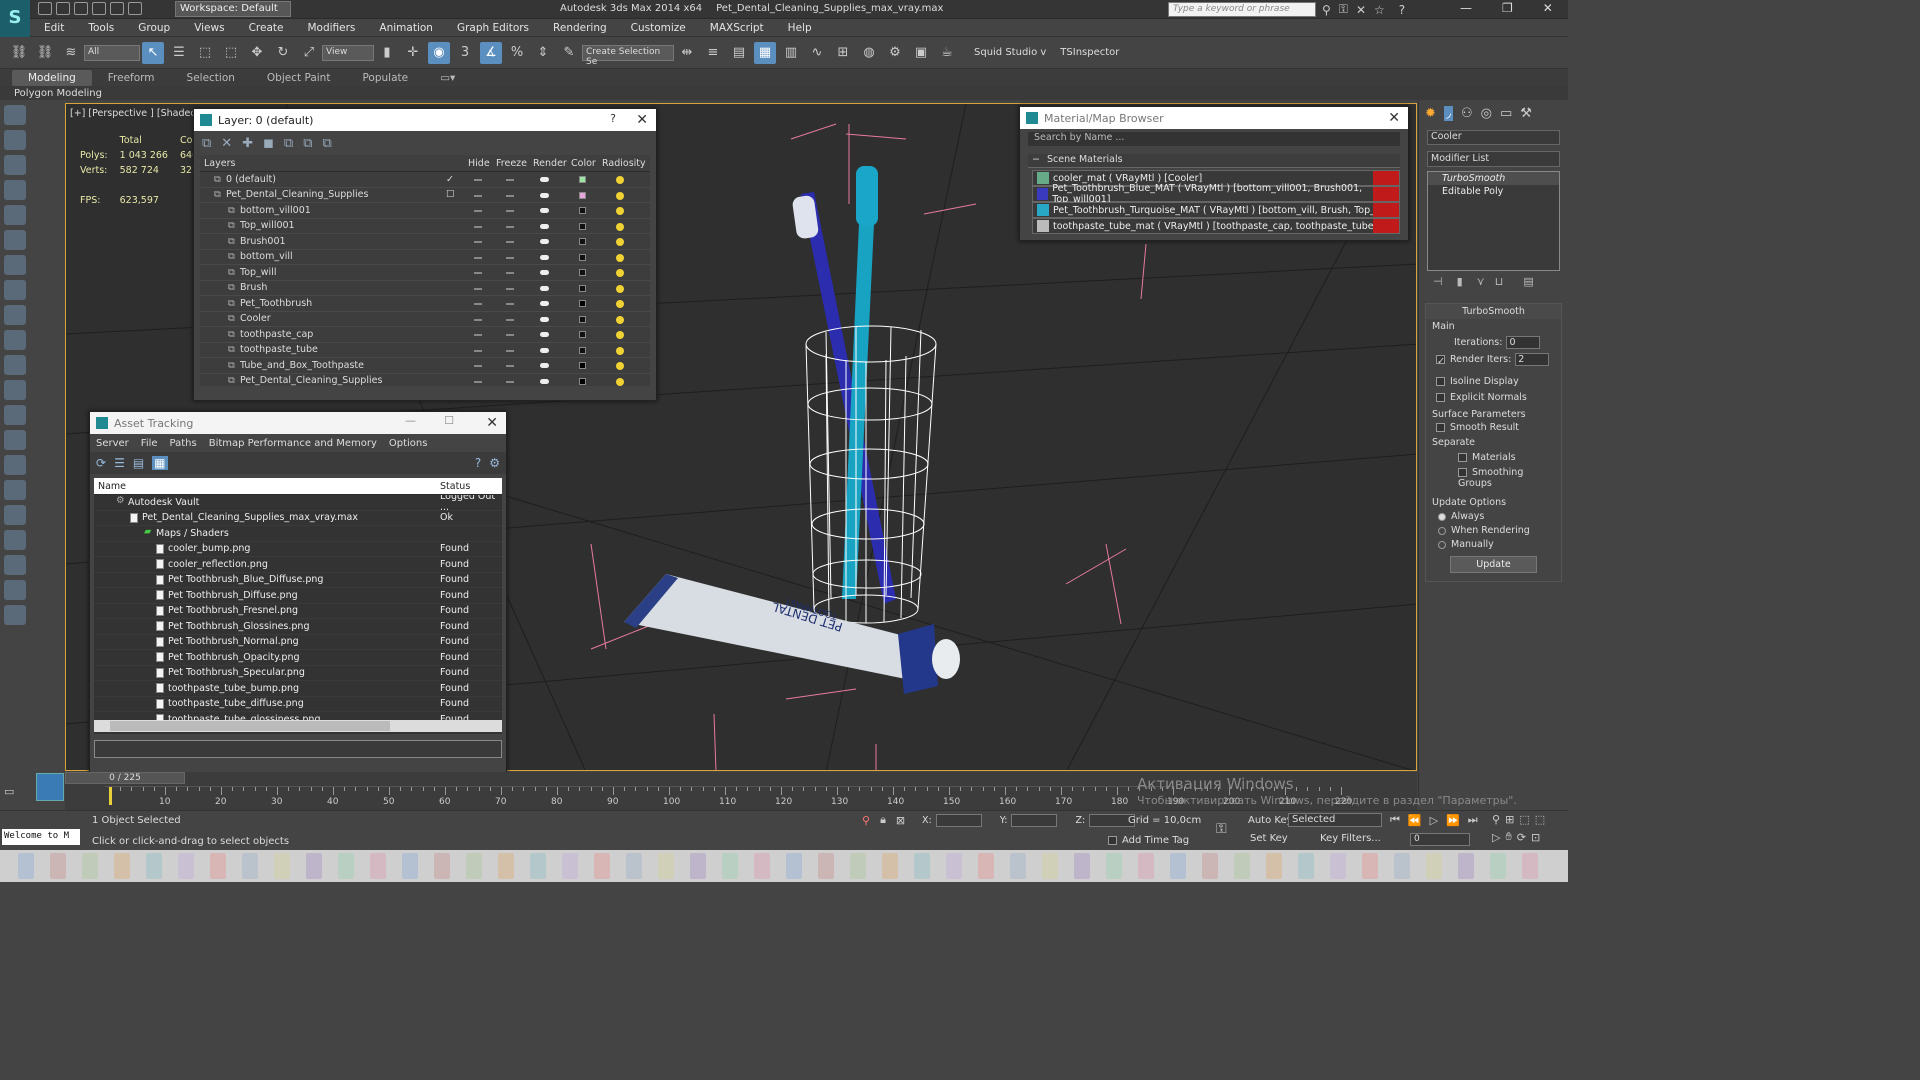  I want to click on asset-row: Pet Toothbrush_Specular.png Found, so click(298, 673).